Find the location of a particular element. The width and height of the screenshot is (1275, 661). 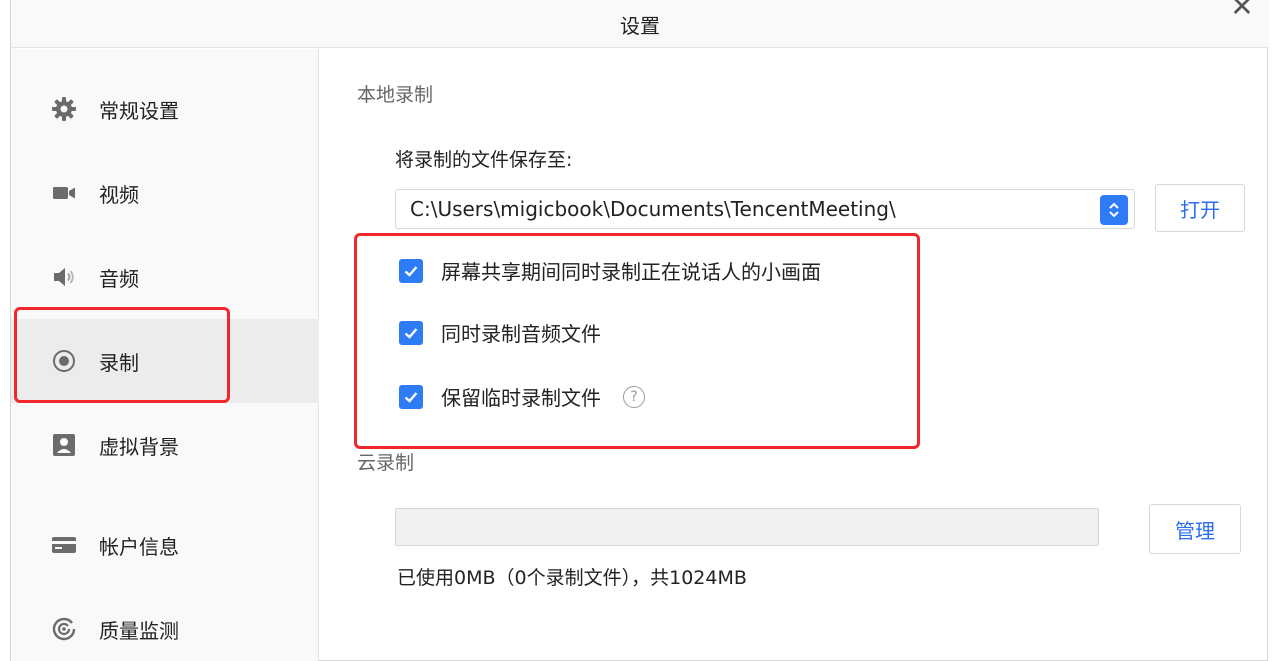

title-bar: 设置 ✕ is located at coordinates (640, 24).